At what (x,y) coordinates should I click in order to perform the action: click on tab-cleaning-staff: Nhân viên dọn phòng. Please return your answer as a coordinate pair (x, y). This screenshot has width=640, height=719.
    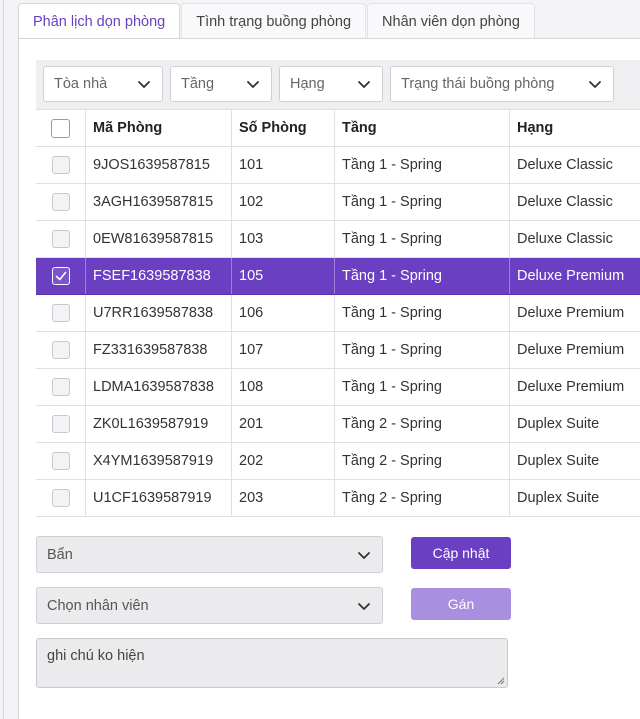
    Looking at the image, I should click on (451, 21).